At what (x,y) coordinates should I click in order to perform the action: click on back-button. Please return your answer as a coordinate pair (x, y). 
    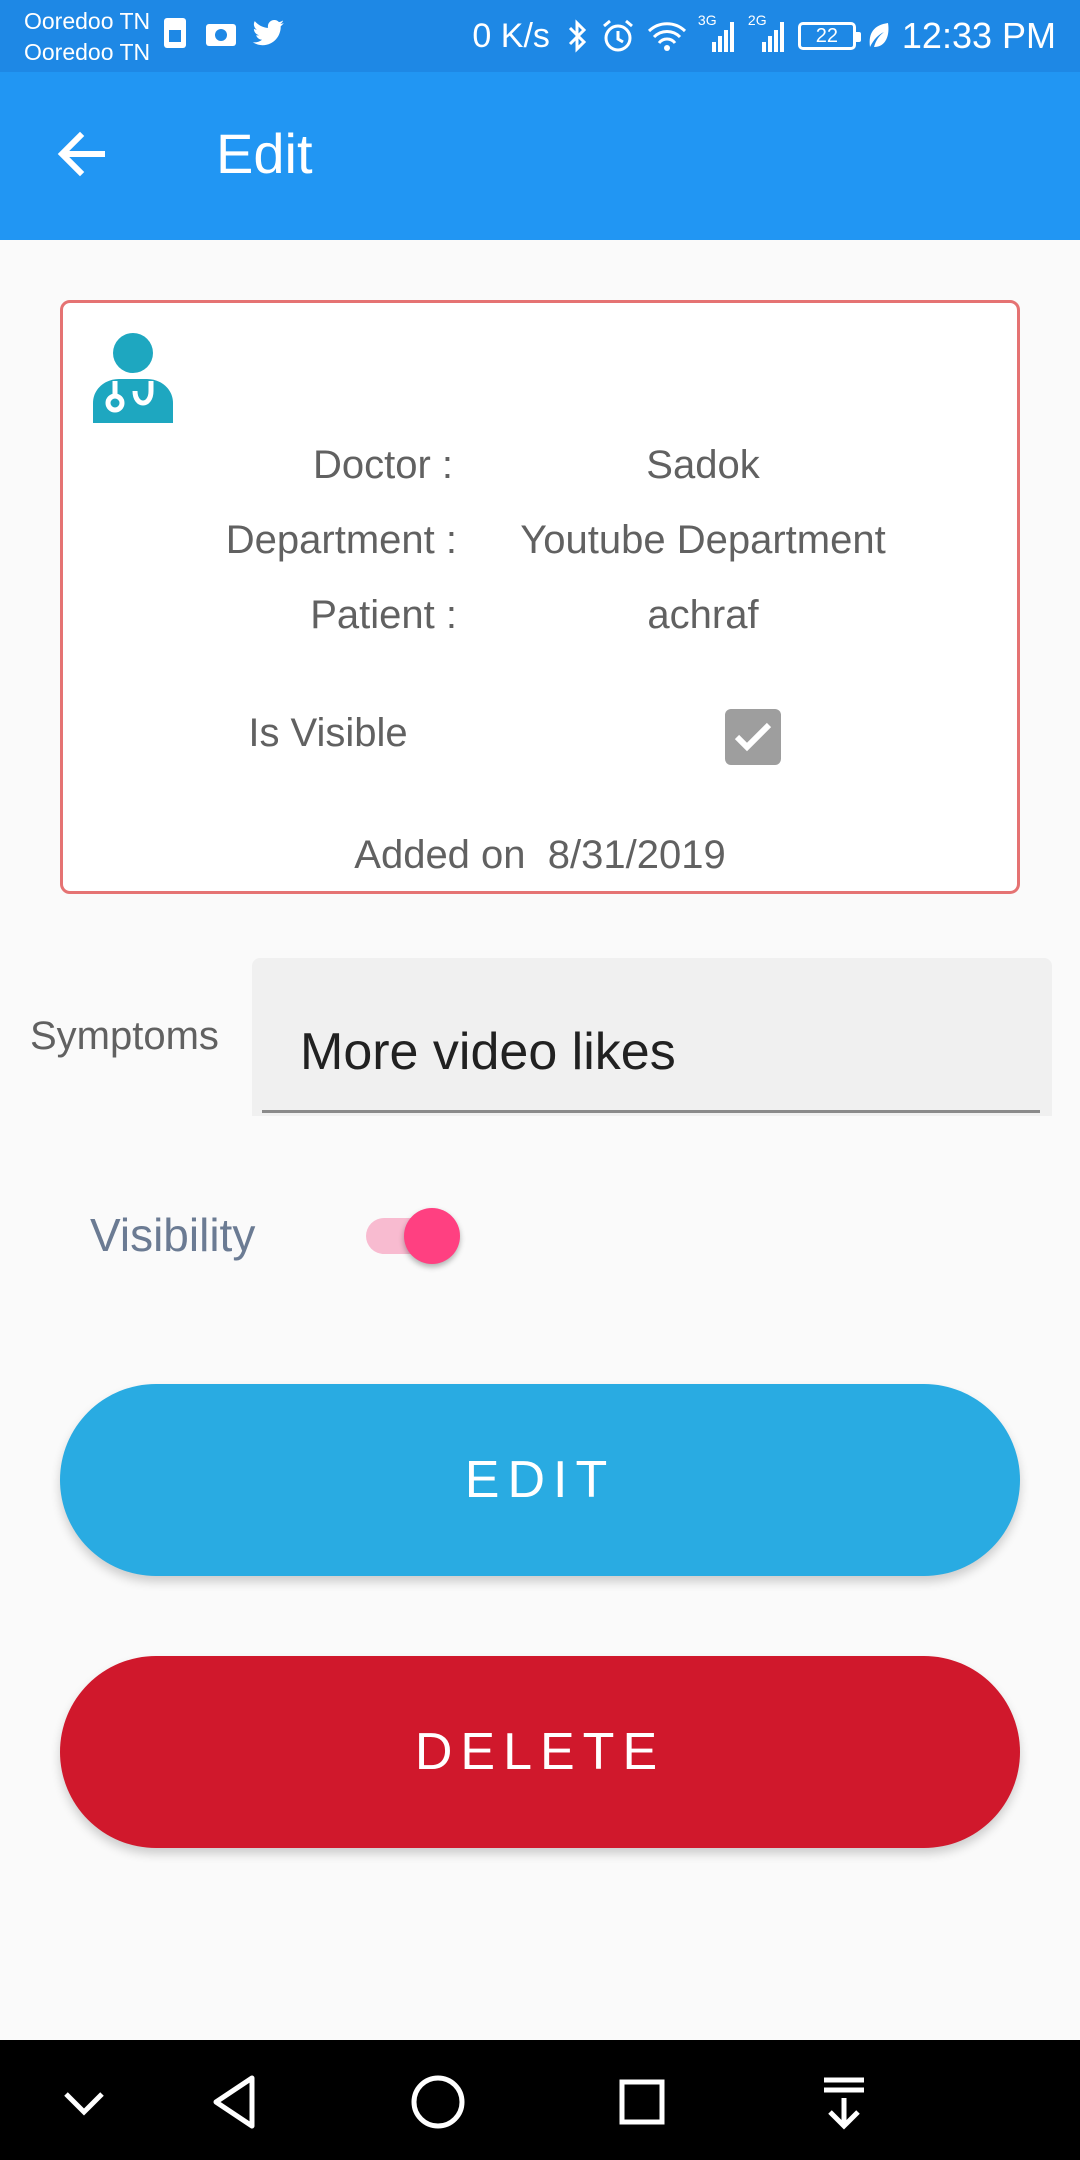
    Looking at the image, I should click on (82, 154).